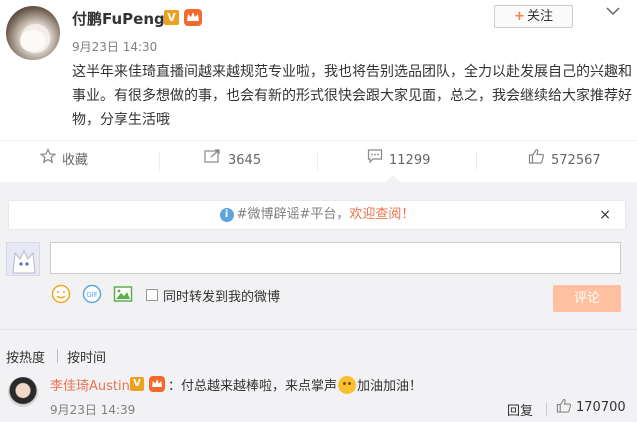  What do you see at coordinates (57, 356) in the screenshot?
I see `sort-divider` at bounding box center [57, 356].